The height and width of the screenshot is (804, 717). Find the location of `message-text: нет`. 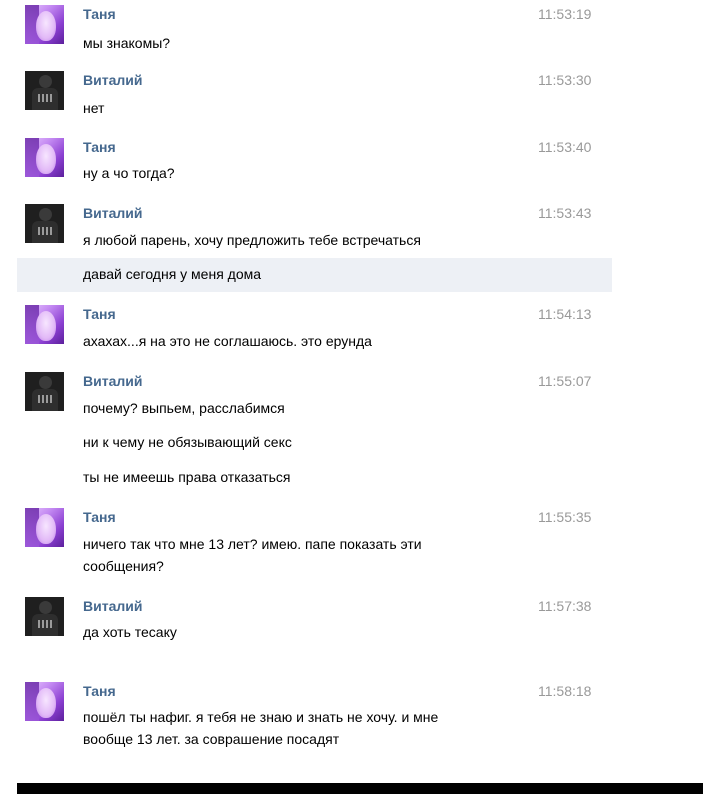

message-text: нет is located at coordinates (94, 108).